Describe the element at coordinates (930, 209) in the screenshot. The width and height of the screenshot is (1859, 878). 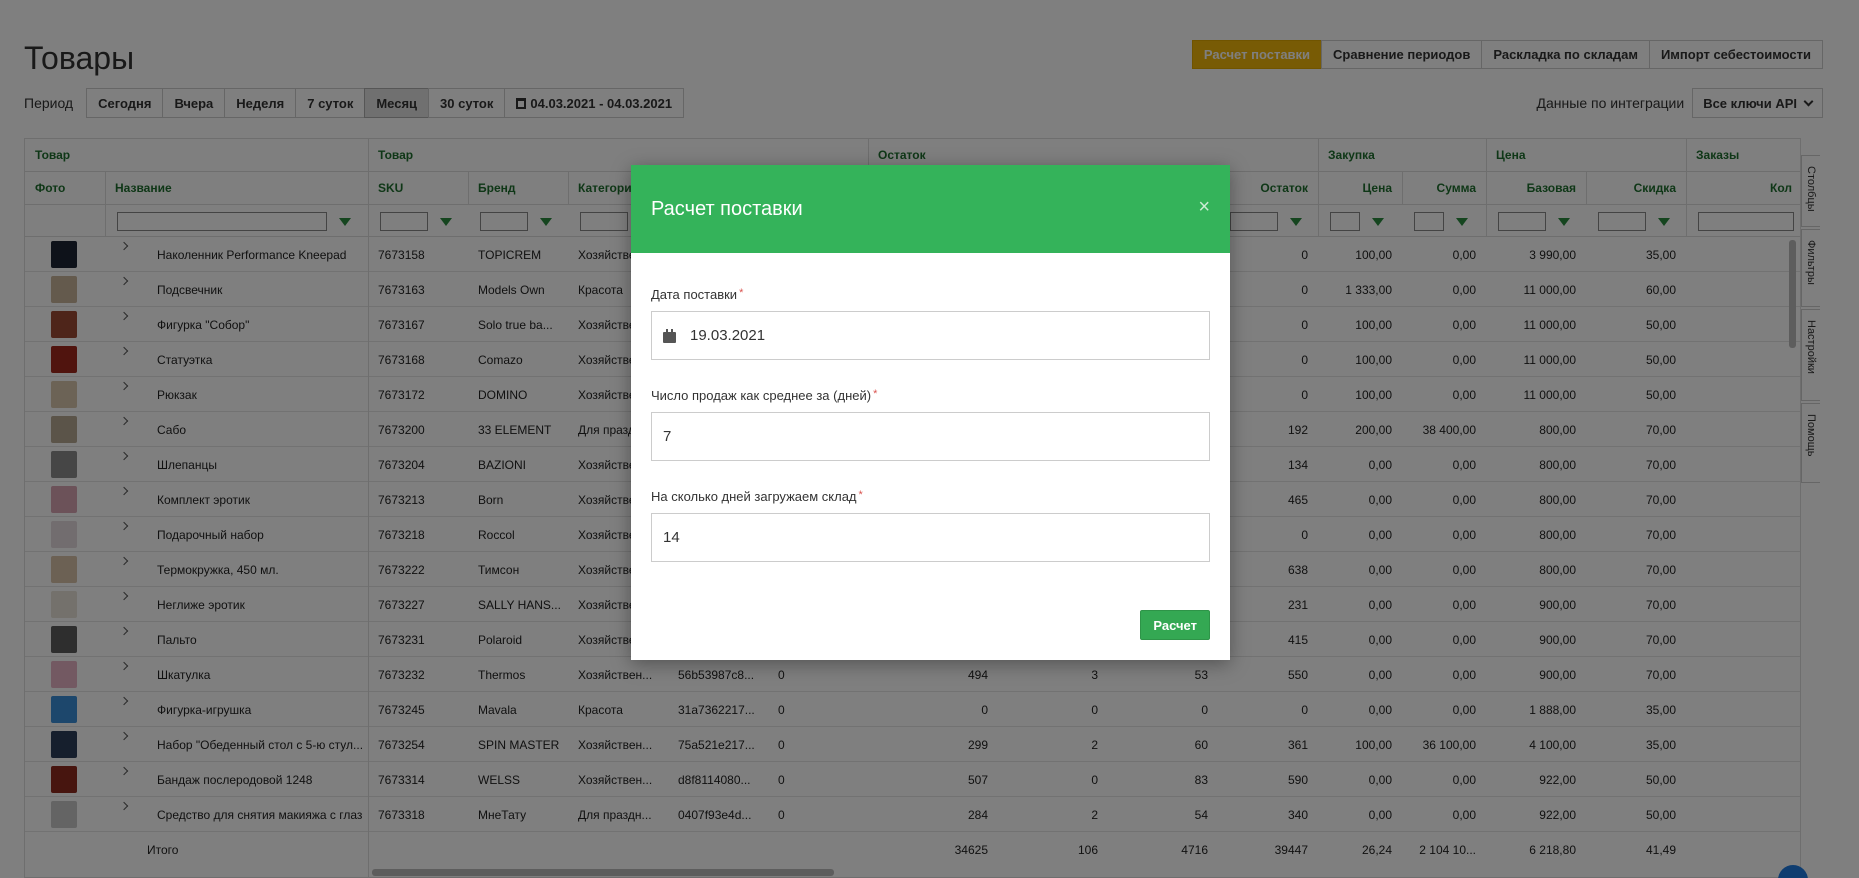
I see `modal-header: Расчет поставки ×` at that location.